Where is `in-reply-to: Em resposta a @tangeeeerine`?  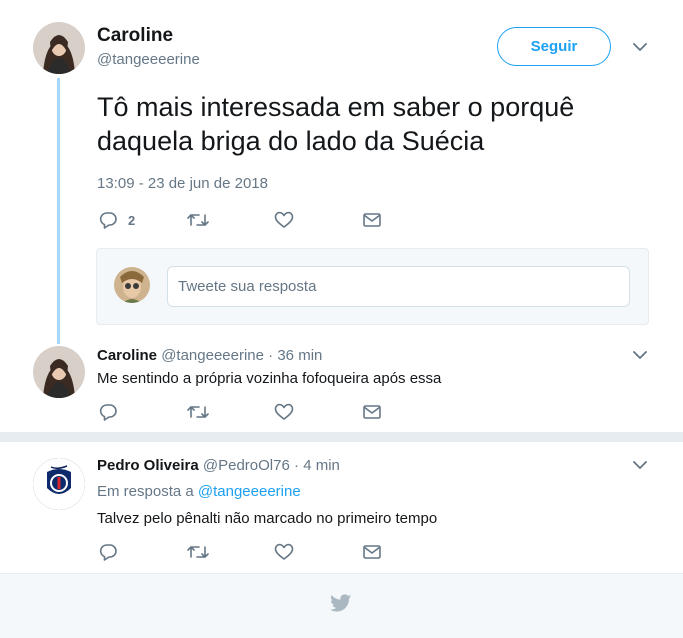
in-reply-to: Em resposta a @tangeeeerine is located at coordinates (199, 491).